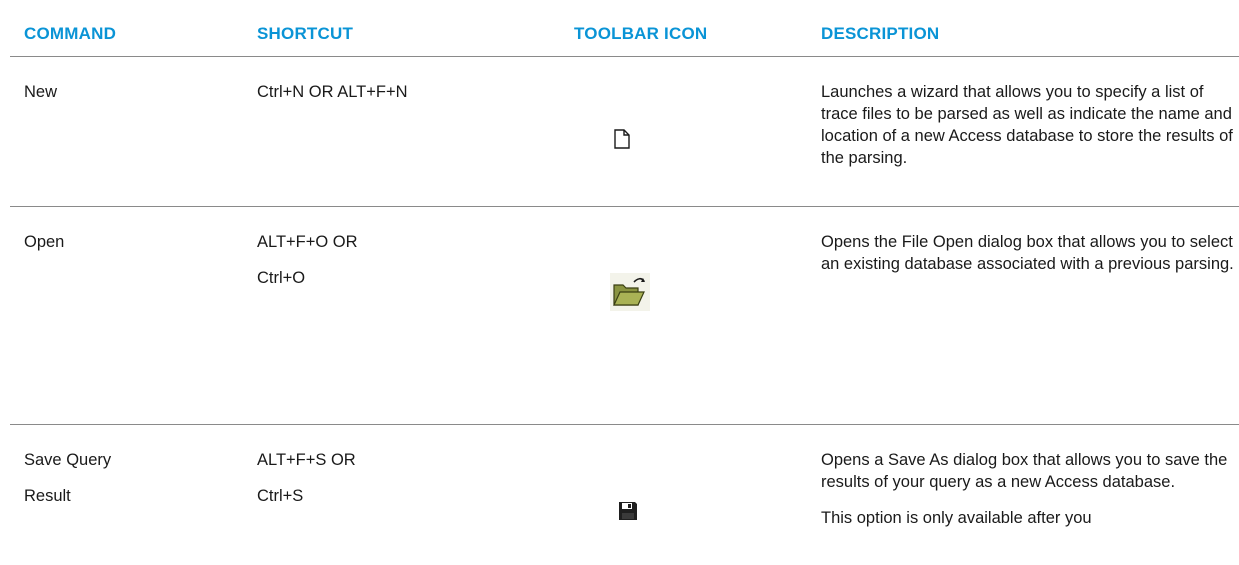 Image resolution: width=1239 pixels, height=565 pixels. What do you see at coordinates (44, 241) in the screenshot?
I see `command-text: Open` at bounding box center [44, 241].